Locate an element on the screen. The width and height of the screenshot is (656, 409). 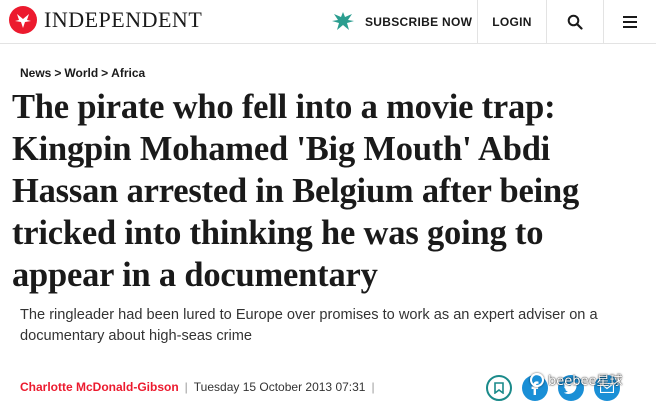
email-share-button is located at coordinates (607, 388).